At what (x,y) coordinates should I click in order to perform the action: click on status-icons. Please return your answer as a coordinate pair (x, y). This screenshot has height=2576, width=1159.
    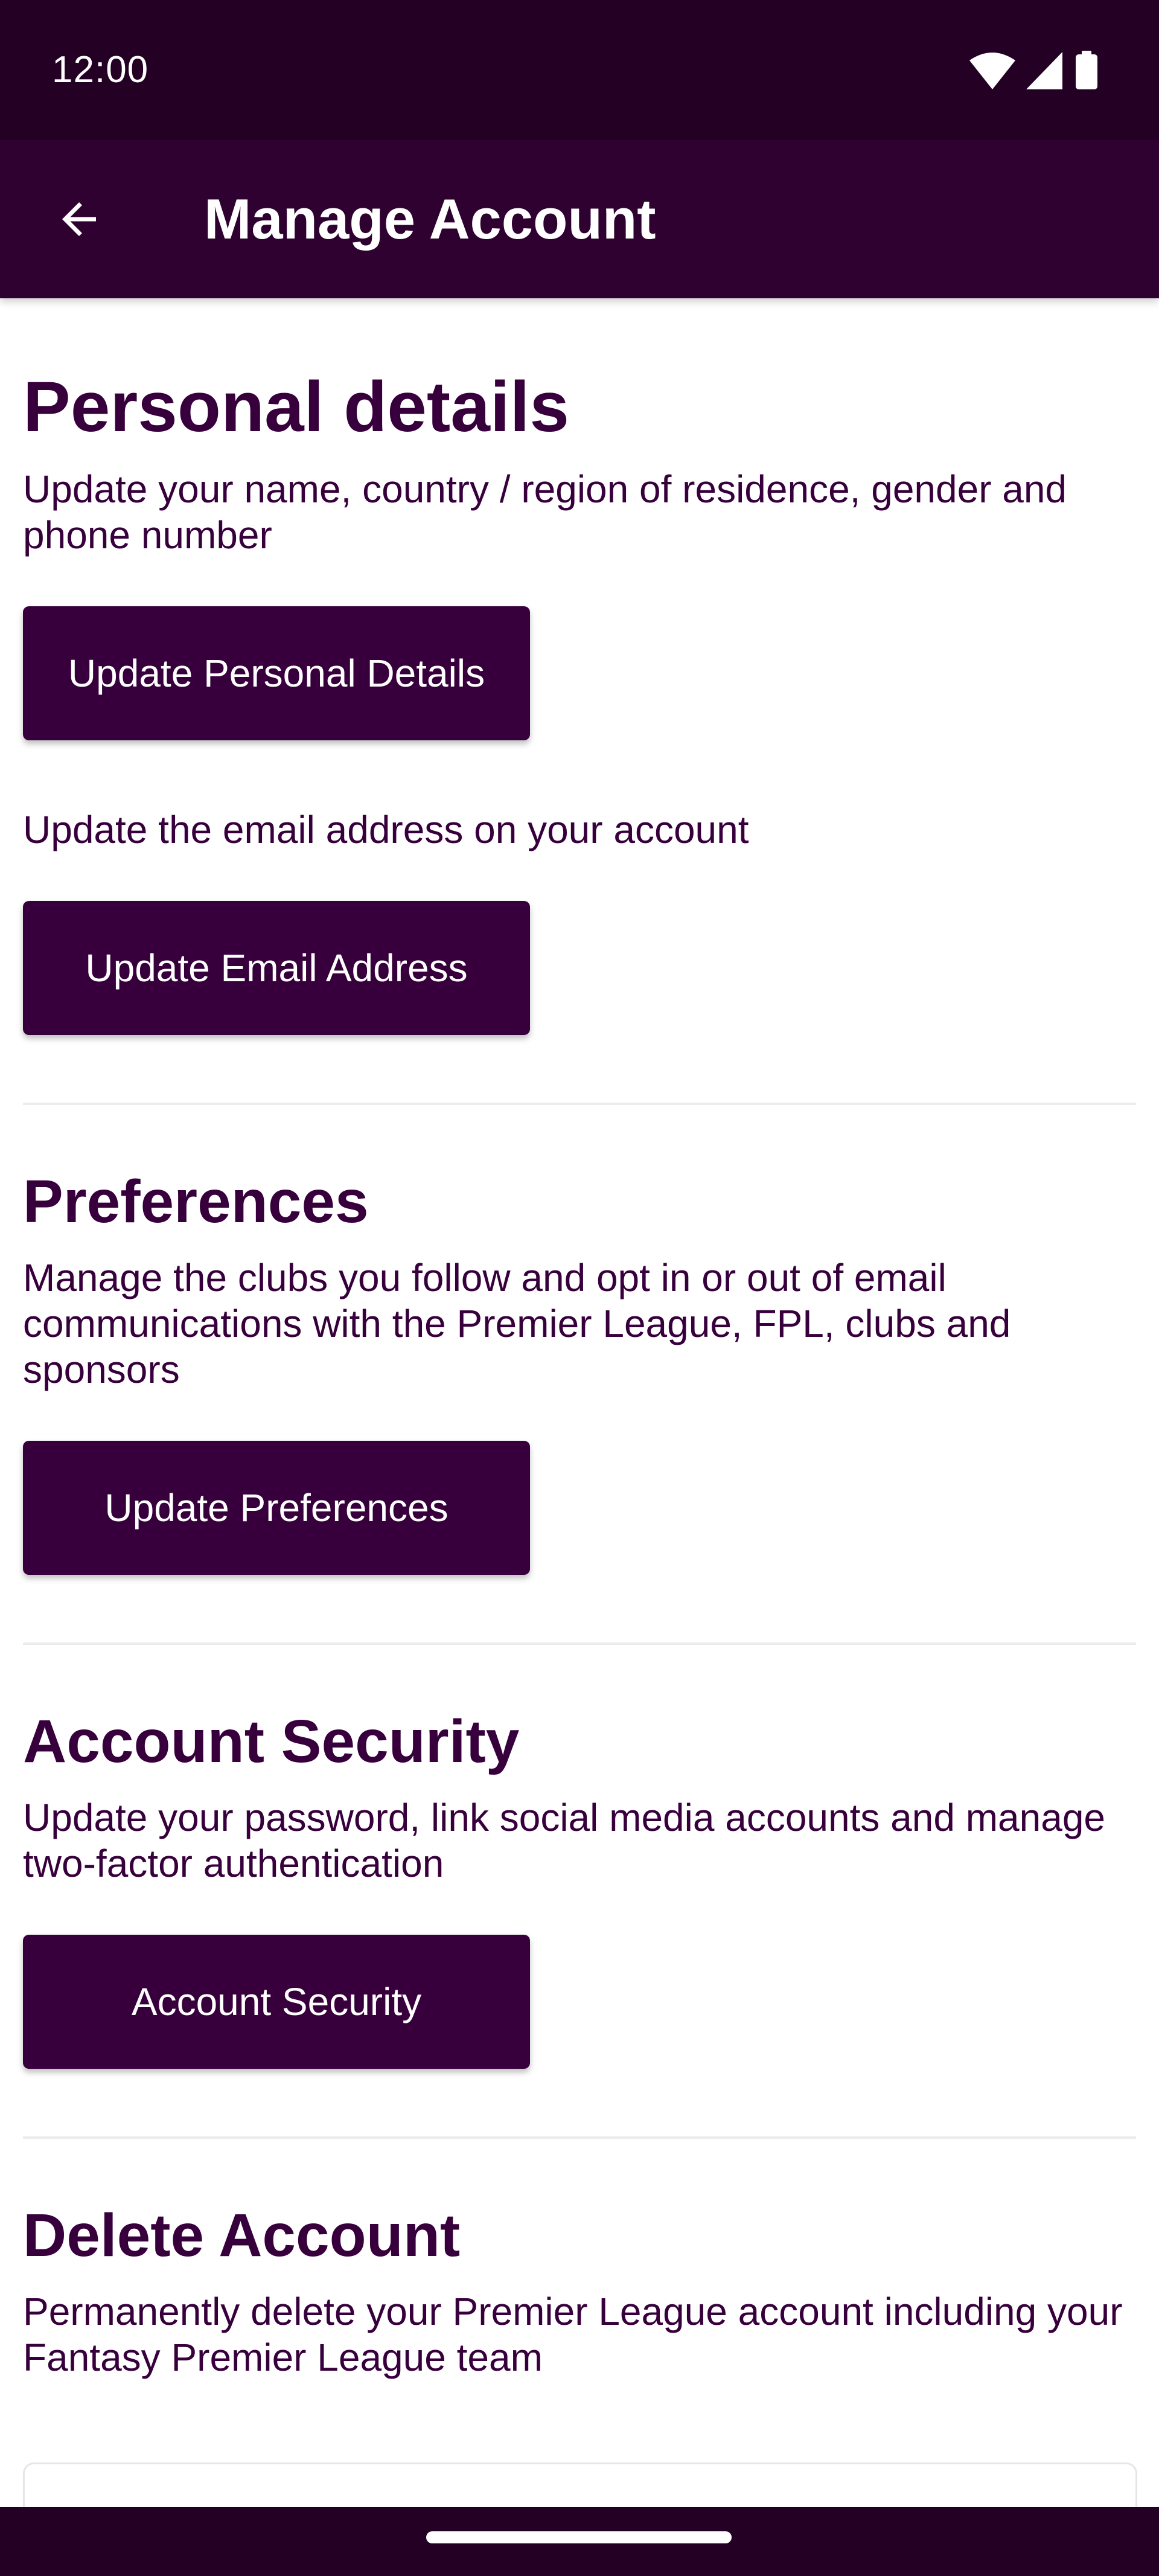
    Looking at the image, I should click on (1033, 70).